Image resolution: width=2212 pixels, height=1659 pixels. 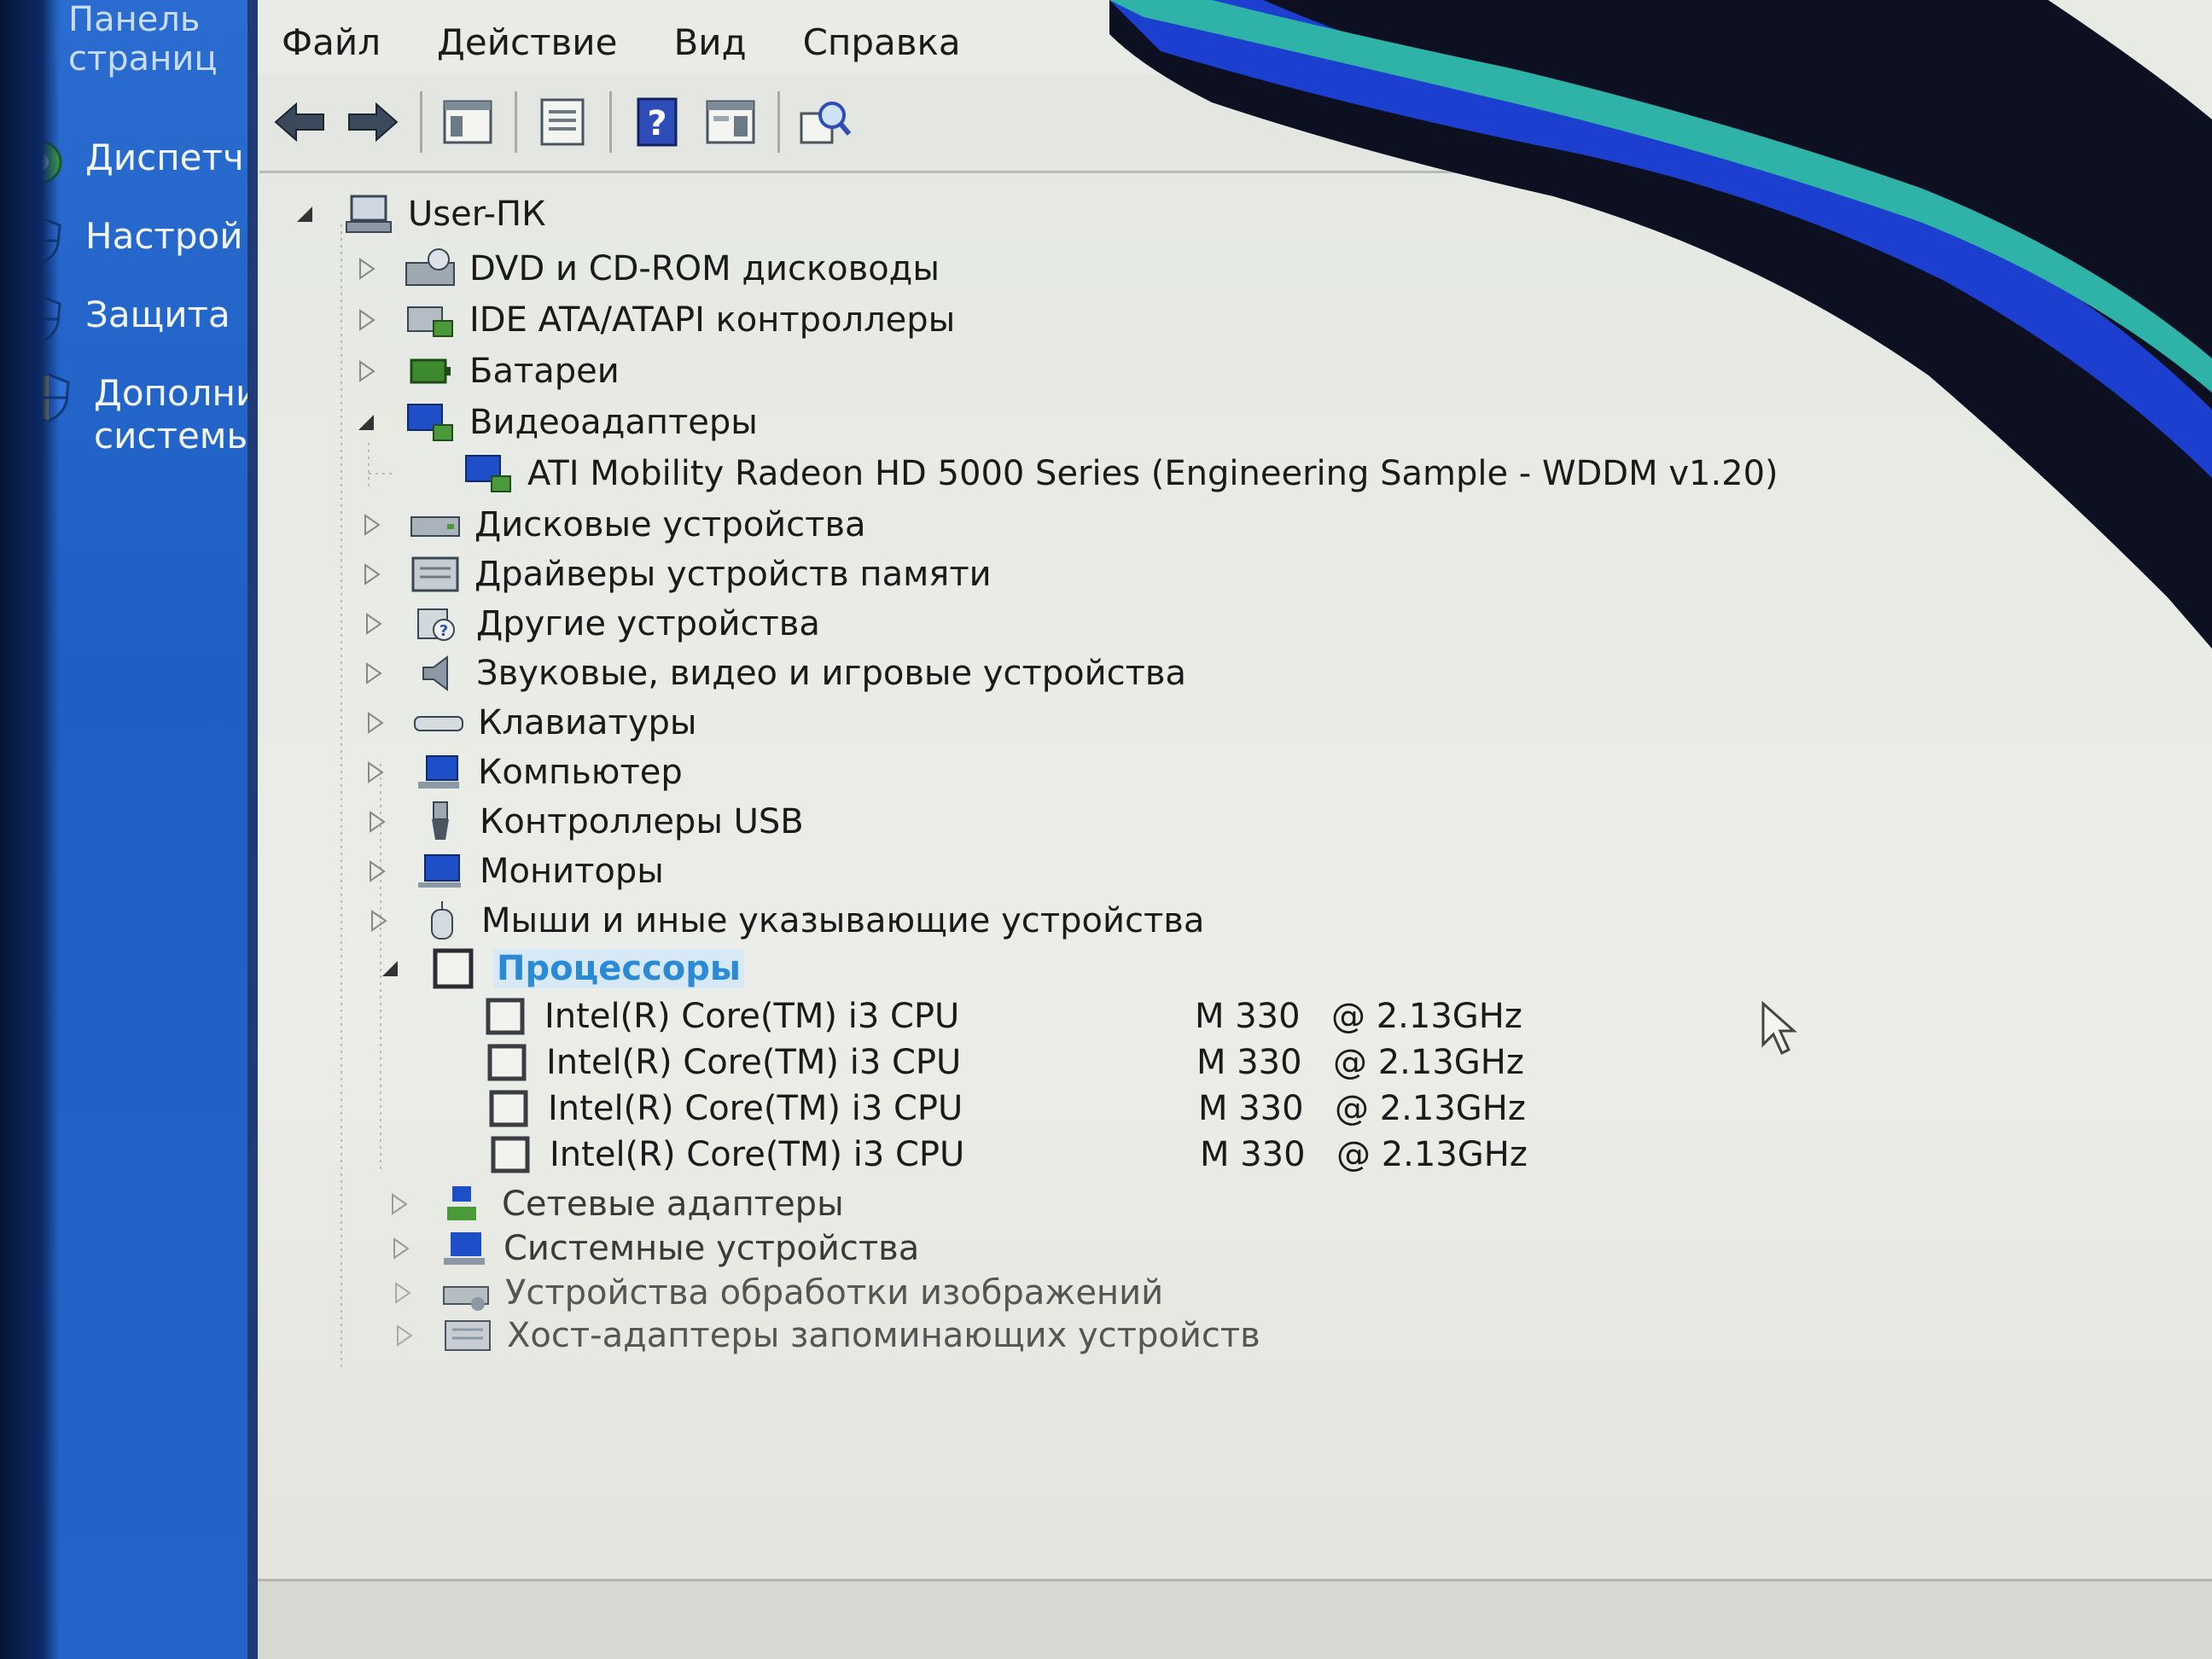 I want to click on category-label: Хост-адаптеры запоминающих устройств, so click(x=883, y=1335).